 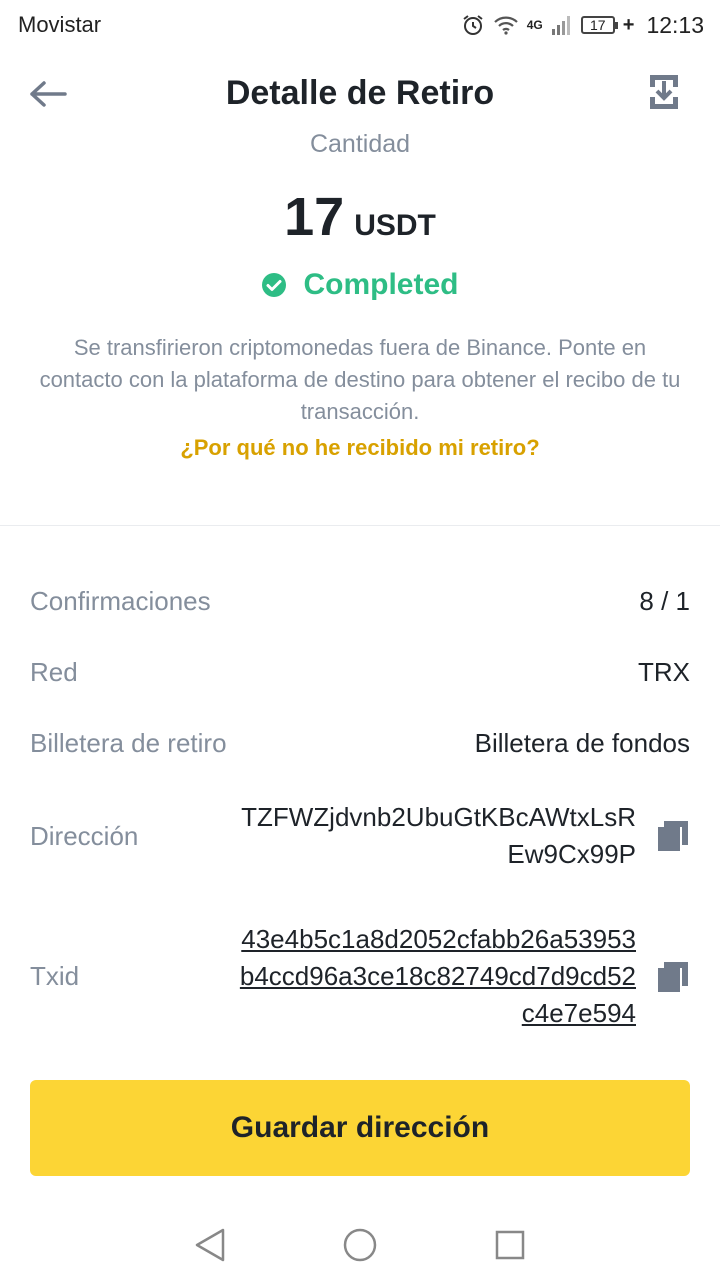 What do you see at coordinates (599, 25) in the screenshot?
I see `battery-icon: 17` at bounding box center [599, 25].